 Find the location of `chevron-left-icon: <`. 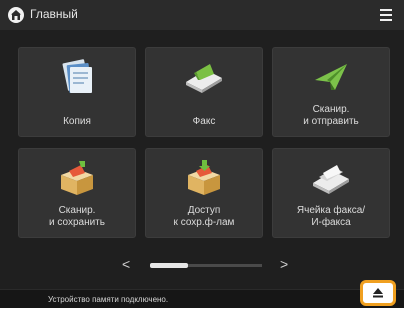

chevron-left-icon: < is located at coordinates (126, 264).